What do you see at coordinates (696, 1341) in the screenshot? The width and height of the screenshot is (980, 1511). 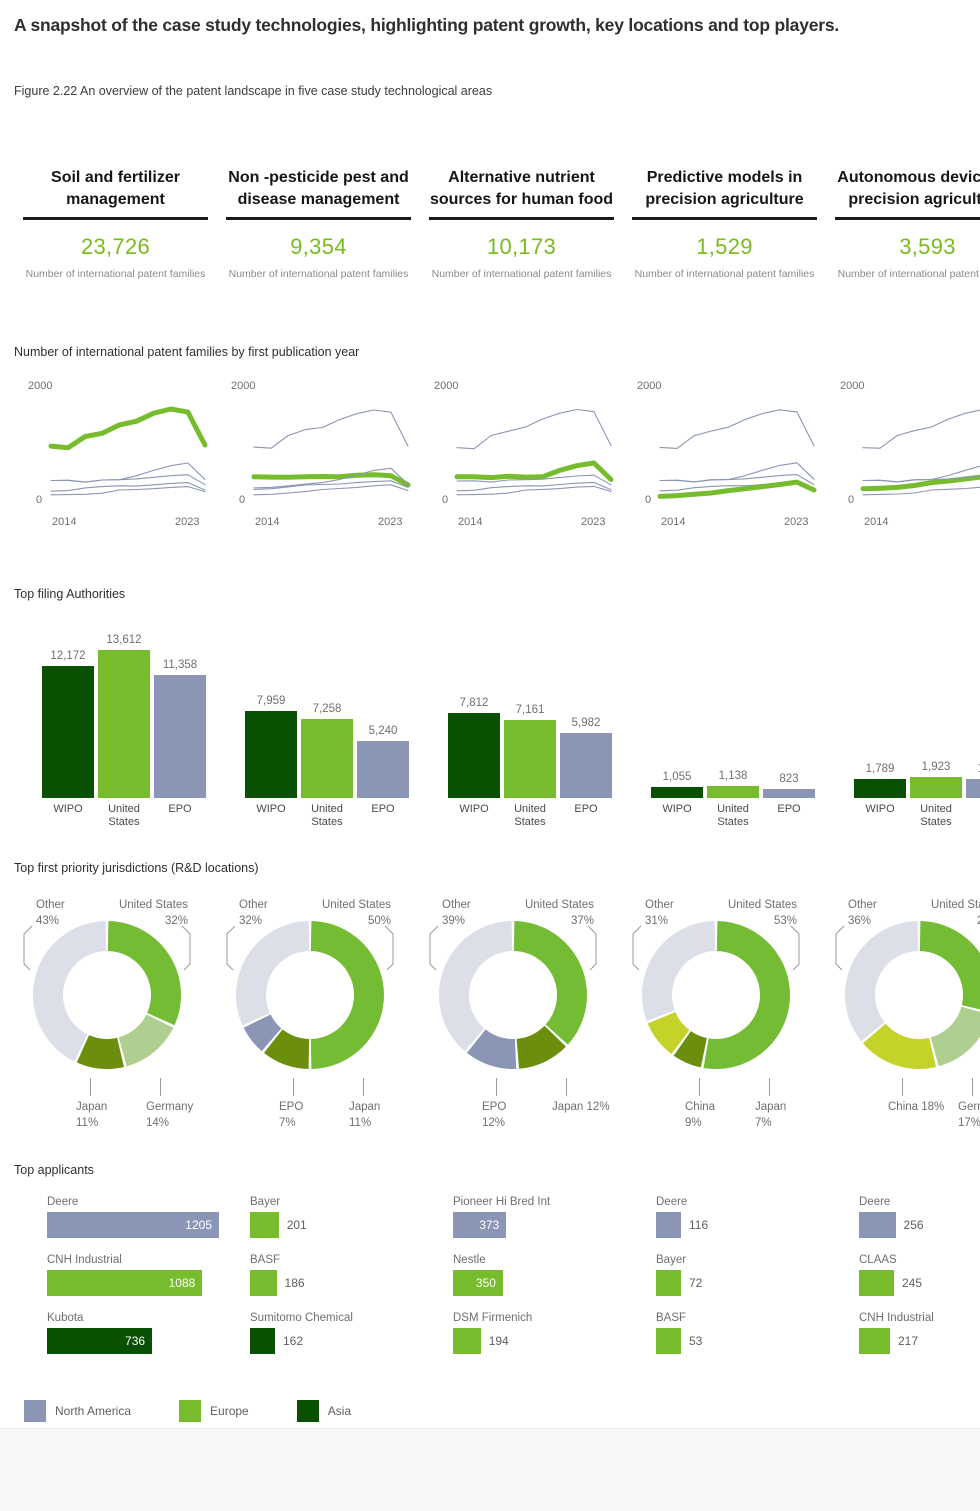 I see `applicant-value: 53` at bounding box center [696, 1341].